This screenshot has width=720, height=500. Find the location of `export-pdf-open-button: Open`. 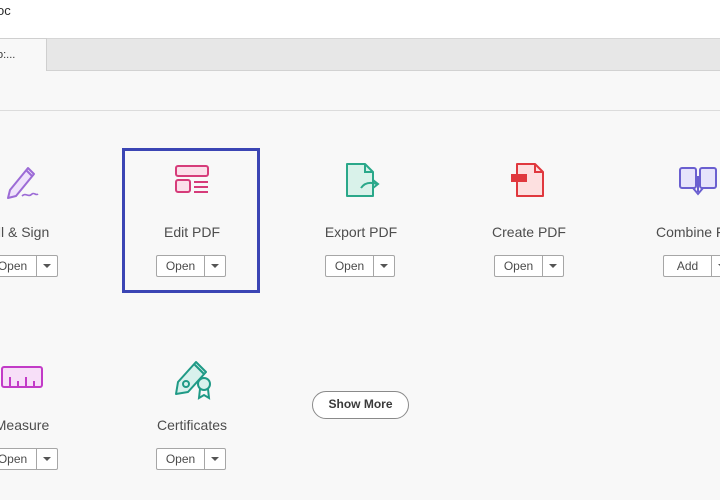

export-pdf-open-button: Open is located at coordinates (360, 266).